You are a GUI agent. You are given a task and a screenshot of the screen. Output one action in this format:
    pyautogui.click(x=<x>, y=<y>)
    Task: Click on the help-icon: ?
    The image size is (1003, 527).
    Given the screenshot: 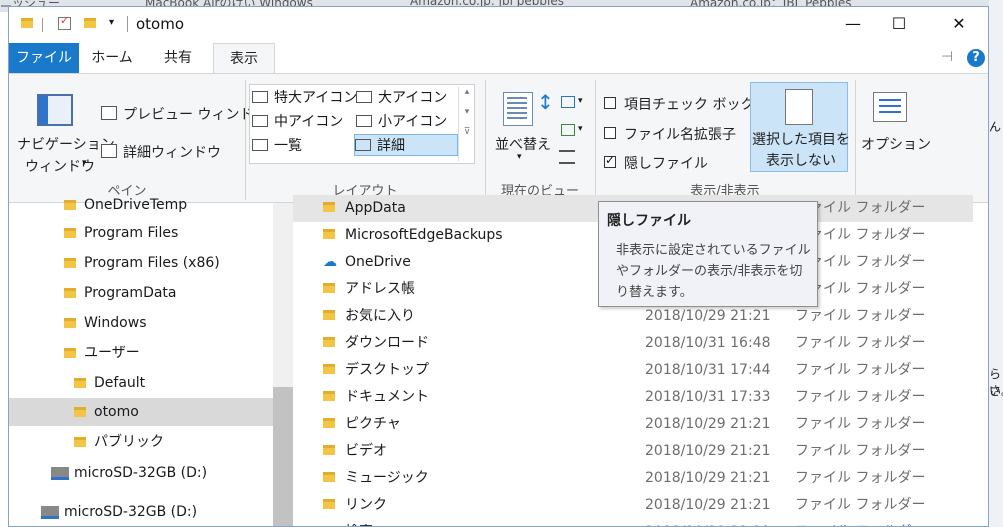 What is the action you would take?
    pyautogui.click(x=976, y=58)
    